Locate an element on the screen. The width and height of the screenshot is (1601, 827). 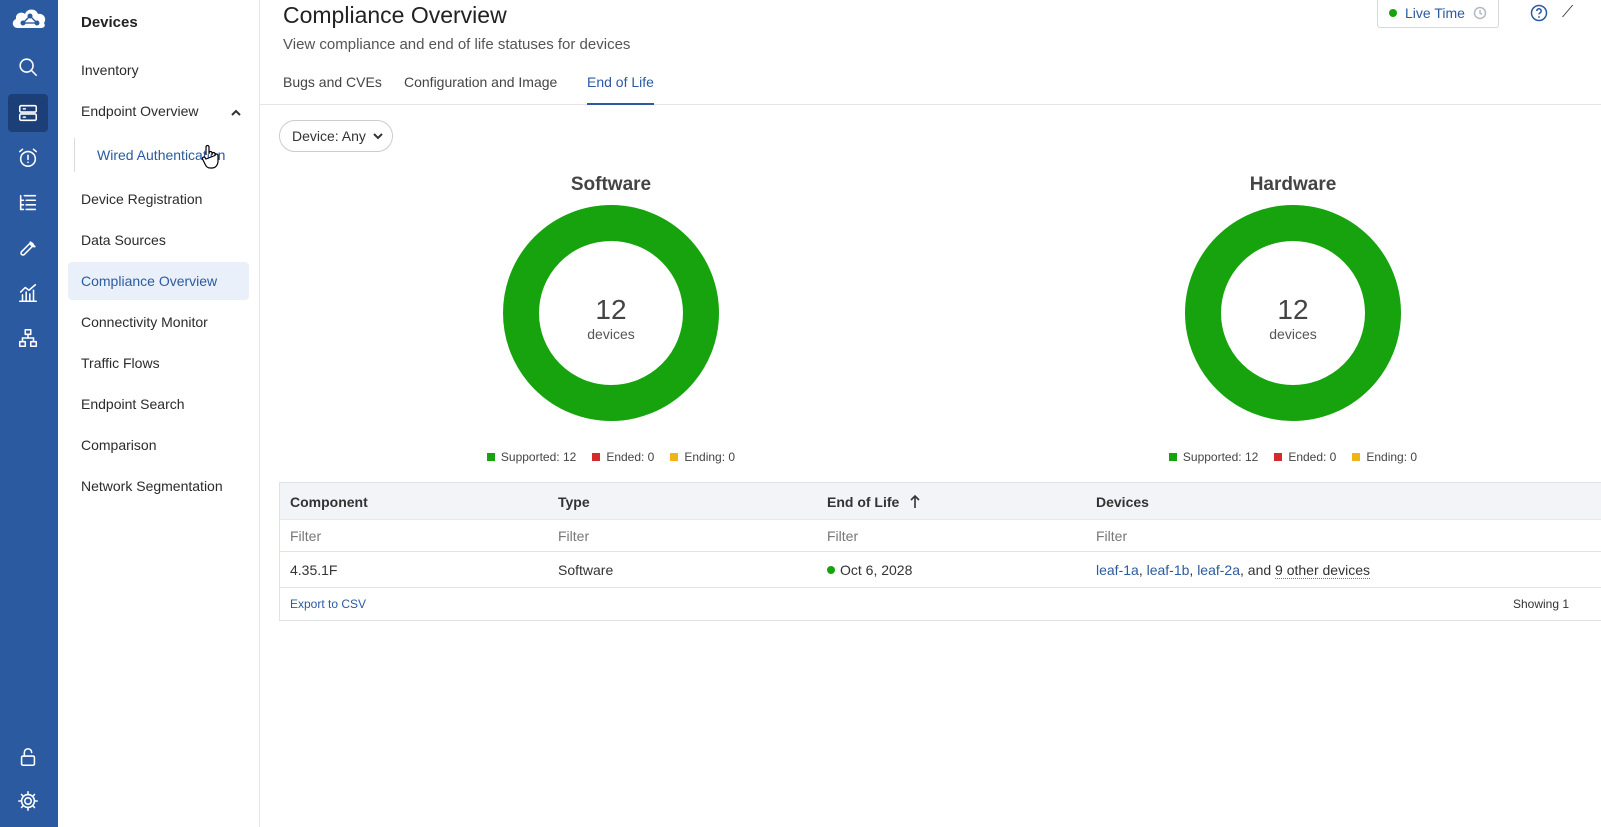
device-link: leaf-1b is located at coordinates (1168, 570).